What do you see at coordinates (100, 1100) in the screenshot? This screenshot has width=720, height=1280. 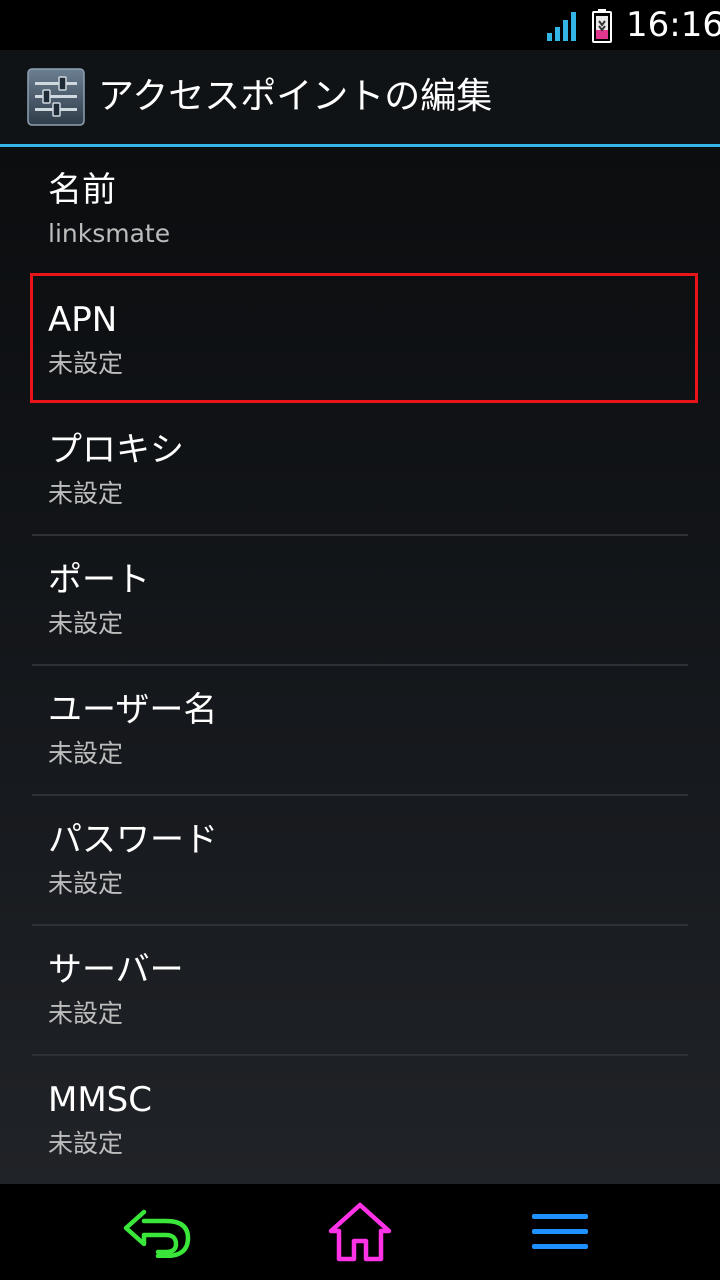 I see `pref-title: MMSC` at bounding box center [100, 1100].